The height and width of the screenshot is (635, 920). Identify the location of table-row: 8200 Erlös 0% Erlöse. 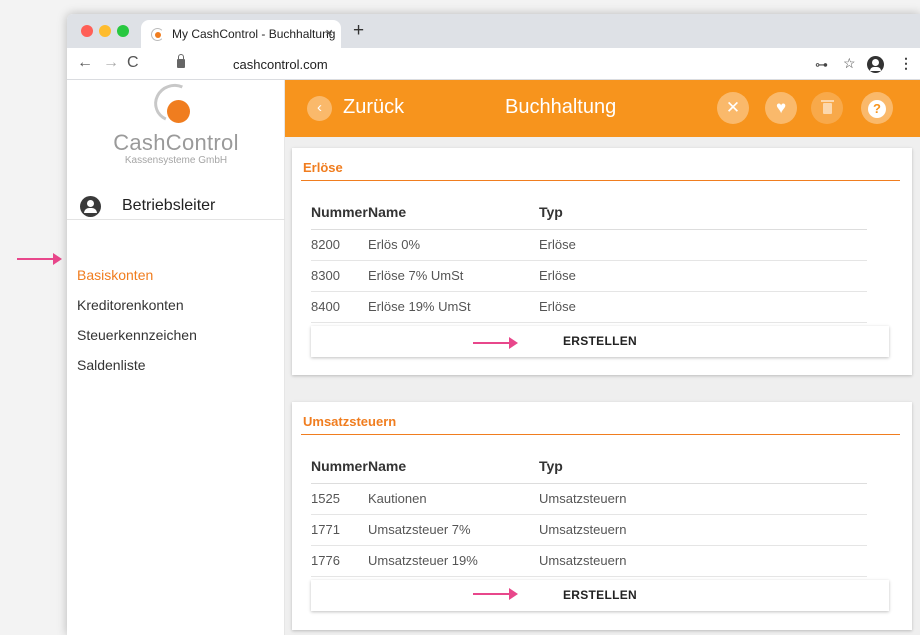
(589, 245).